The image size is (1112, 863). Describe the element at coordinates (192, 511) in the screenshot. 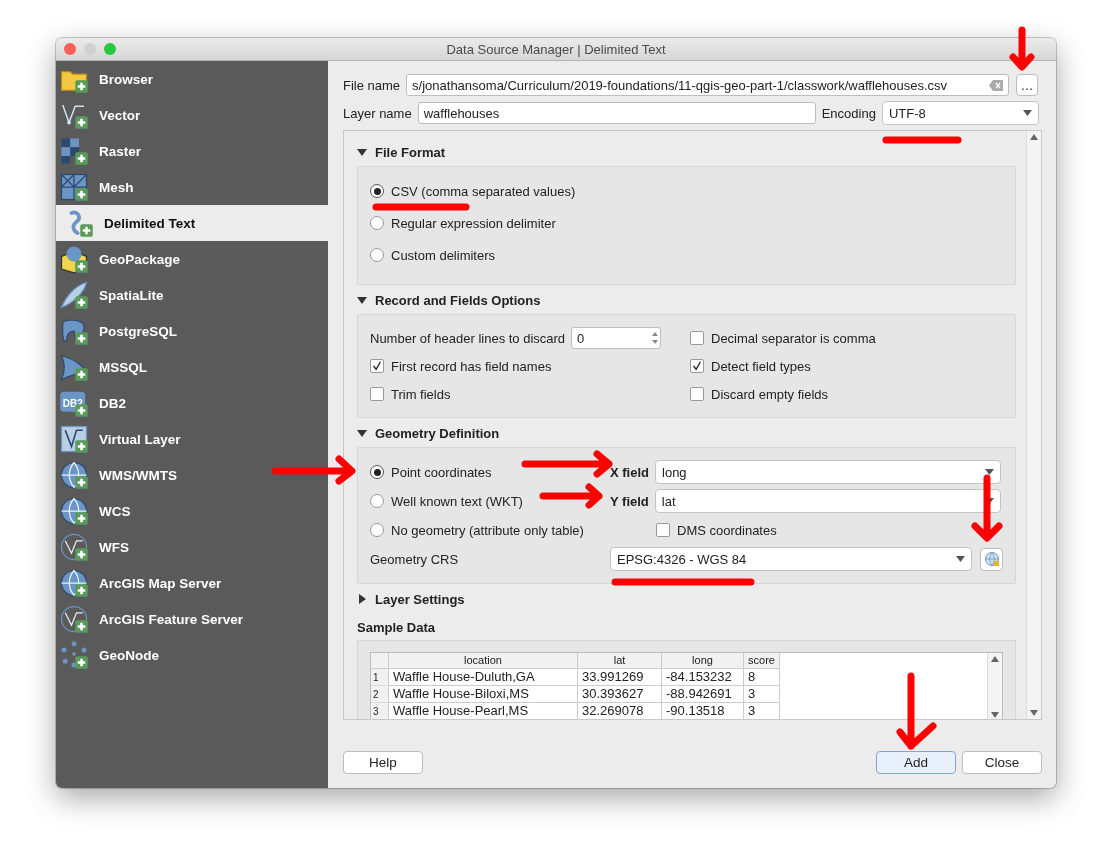

I see `sidebar-item: WCS` at that location.